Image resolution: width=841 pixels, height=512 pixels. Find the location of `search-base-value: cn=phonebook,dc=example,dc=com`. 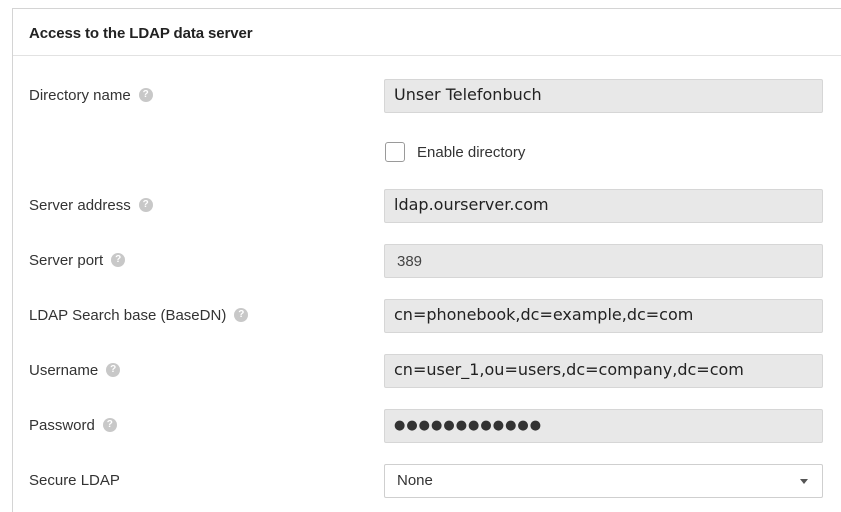

search-base-value: cn=phonebook,dc=example,dc=com is located at coordinates (544, 314).